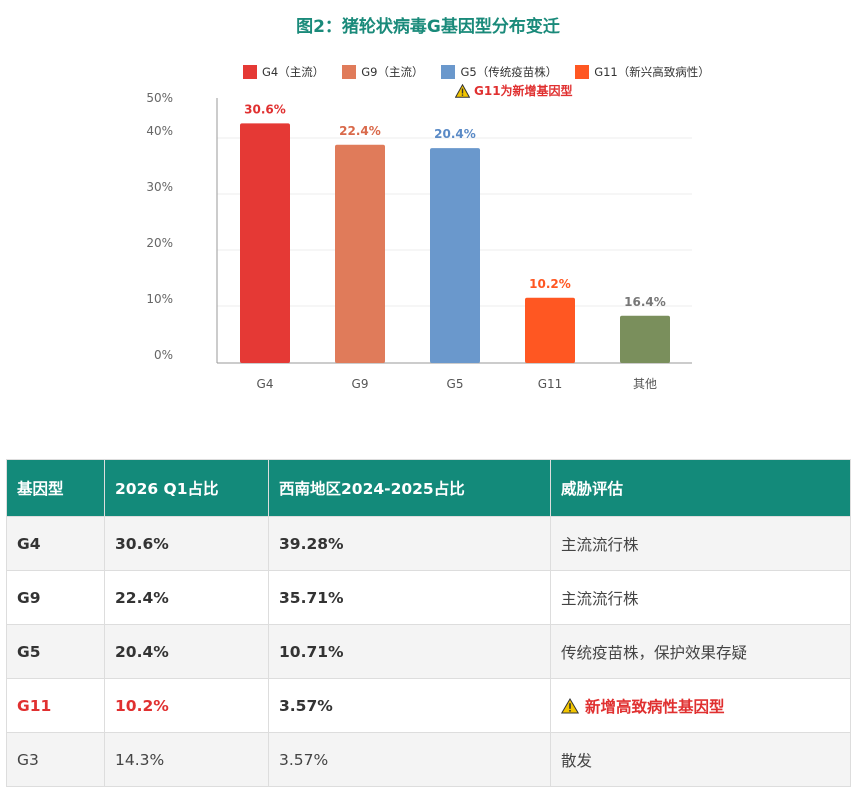 The width and height of the screenshot is (856, 789). I want to click on data-label: 20.4%, so click(455, 134).